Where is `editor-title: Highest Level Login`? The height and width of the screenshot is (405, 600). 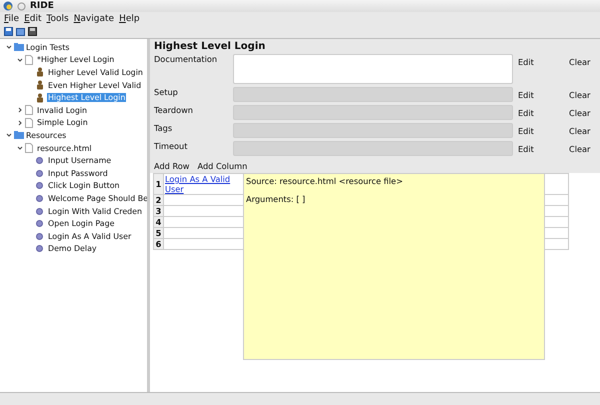 editor-title: Highest Level Login is located at coordinates (210, 46).